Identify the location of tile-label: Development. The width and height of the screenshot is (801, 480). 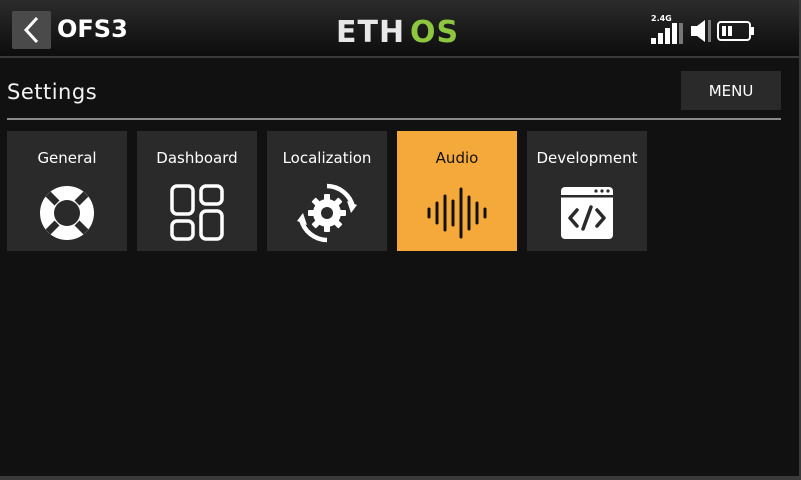
(587, 158).